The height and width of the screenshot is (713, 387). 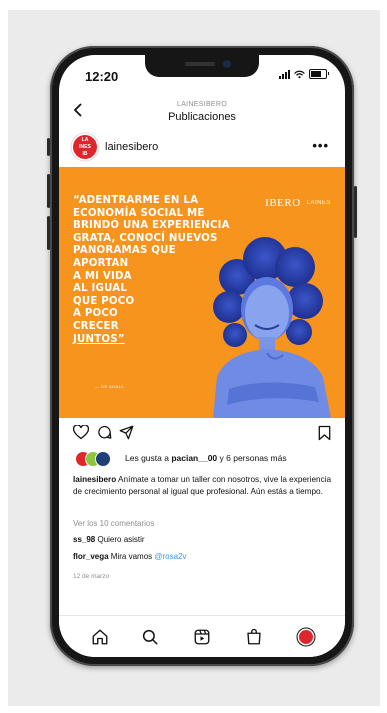 What do you see at coordinates (136, 200) in the screenshot?
I see `quote-line: “Adentrarme en la` at bounding box center [136, 200].